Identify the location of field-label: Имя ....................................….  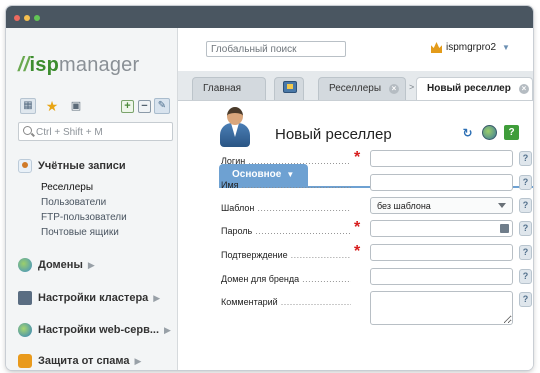
(286, 185).